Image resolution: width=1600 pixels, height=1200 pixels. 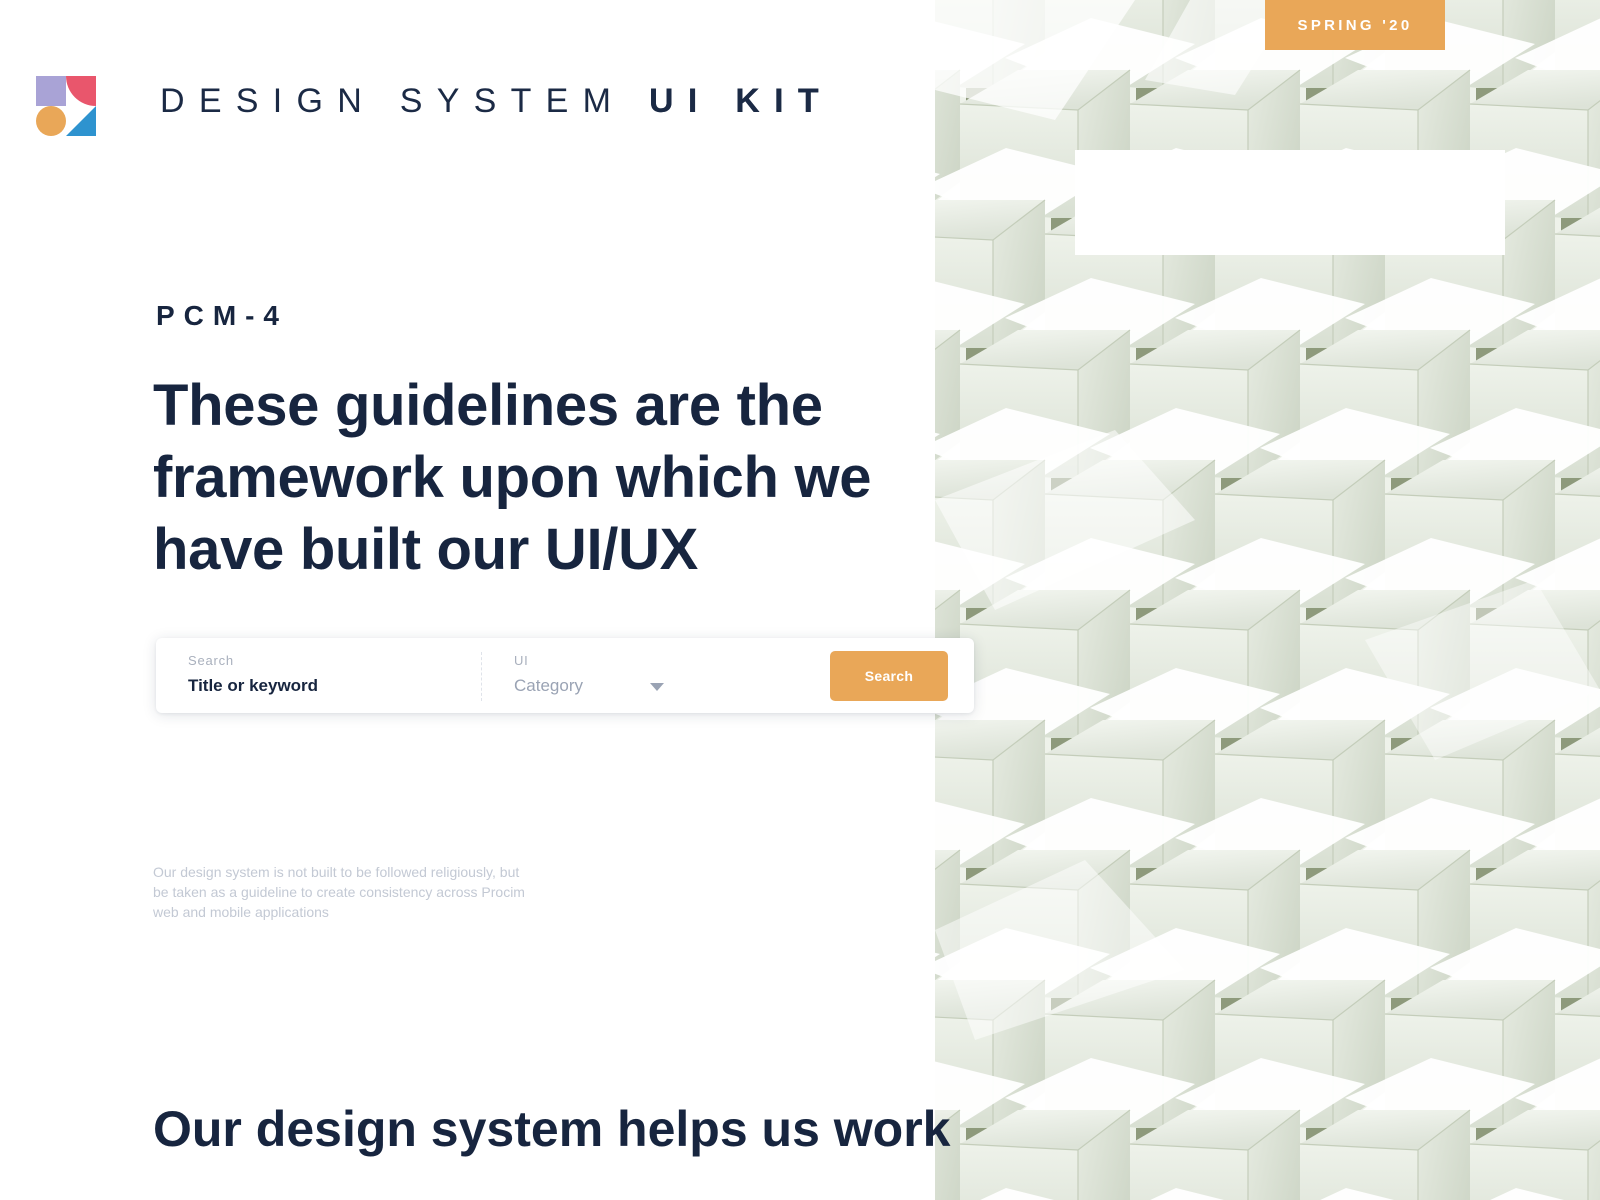 I want to click on season-badge: SPRING '20, so click(x=1355, y=25).